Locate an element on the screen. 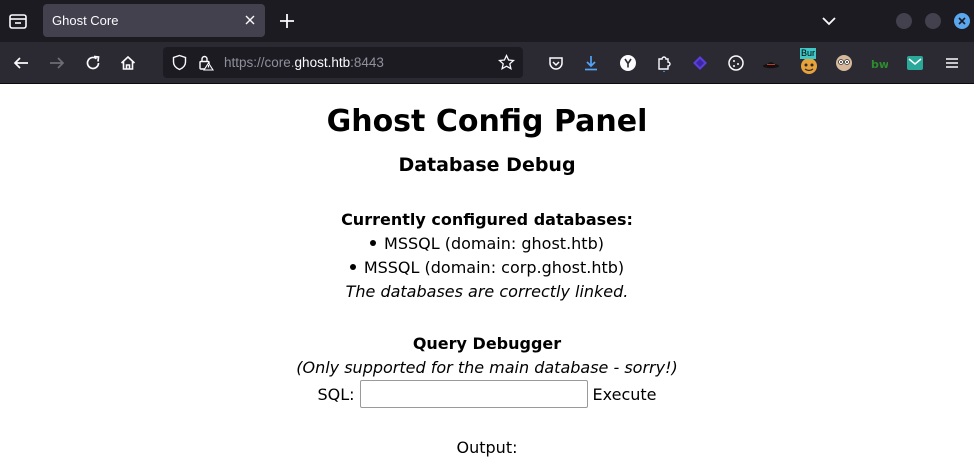 The image size is (974, 465). page-subtitle: Database Debug is located at coordinates (487, 165).